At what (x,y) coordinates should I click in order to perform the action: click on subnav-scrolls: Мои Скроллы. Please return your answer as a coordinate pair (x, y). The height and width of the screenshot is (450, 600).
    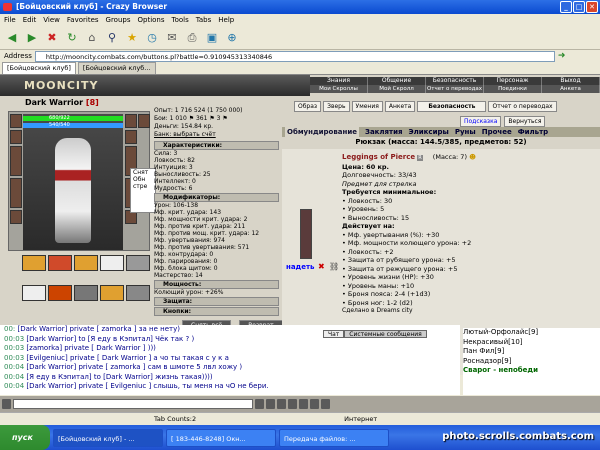
    Looking at the image, I should click on (339, 89).